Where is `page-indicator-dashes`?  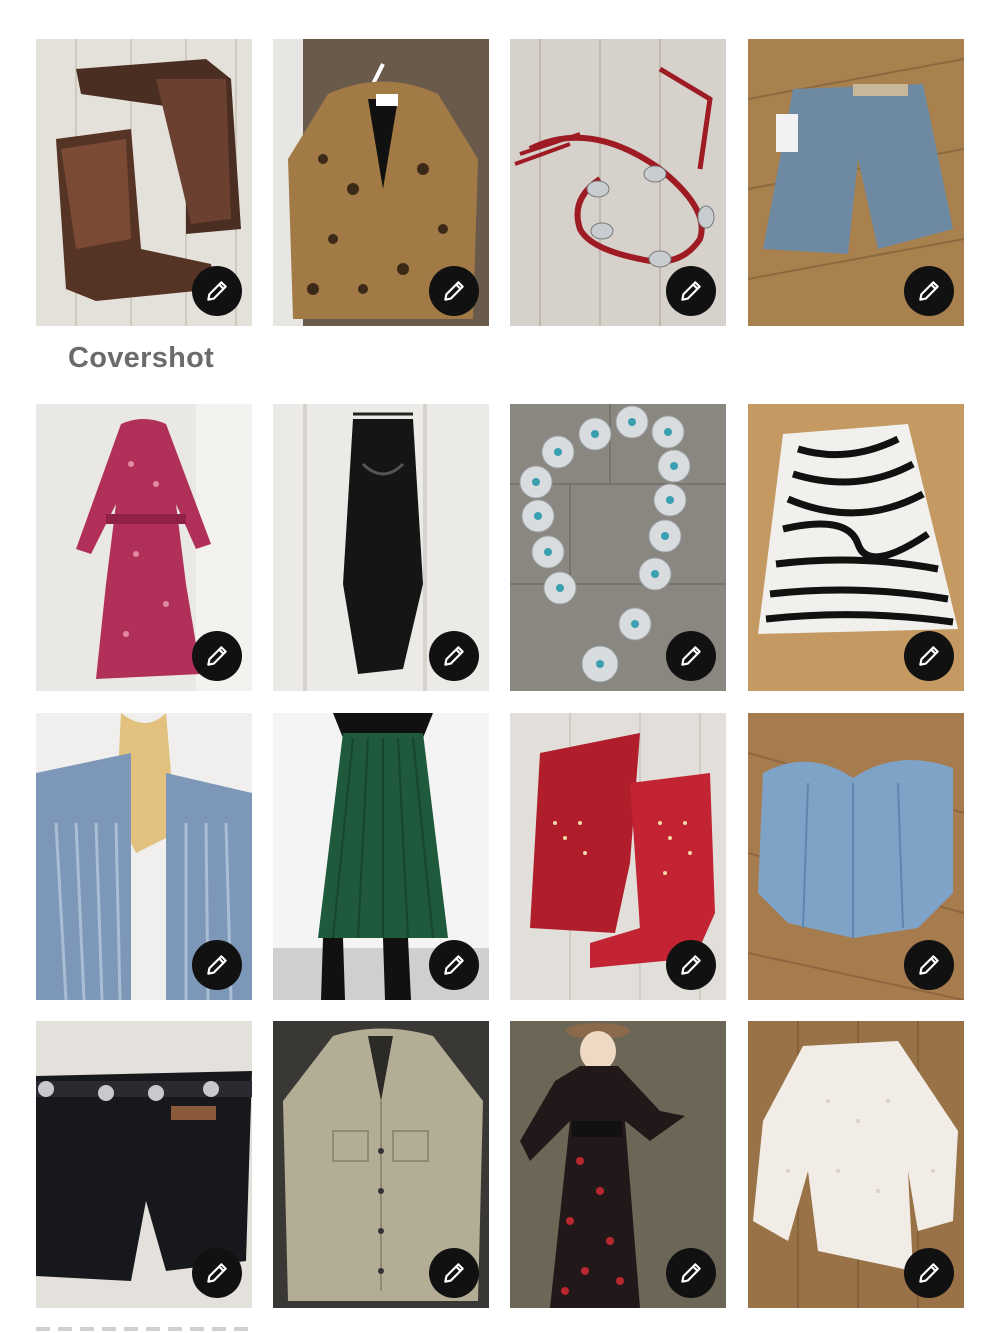
page-indicator-dashes is located at coordinates (146, 1329).